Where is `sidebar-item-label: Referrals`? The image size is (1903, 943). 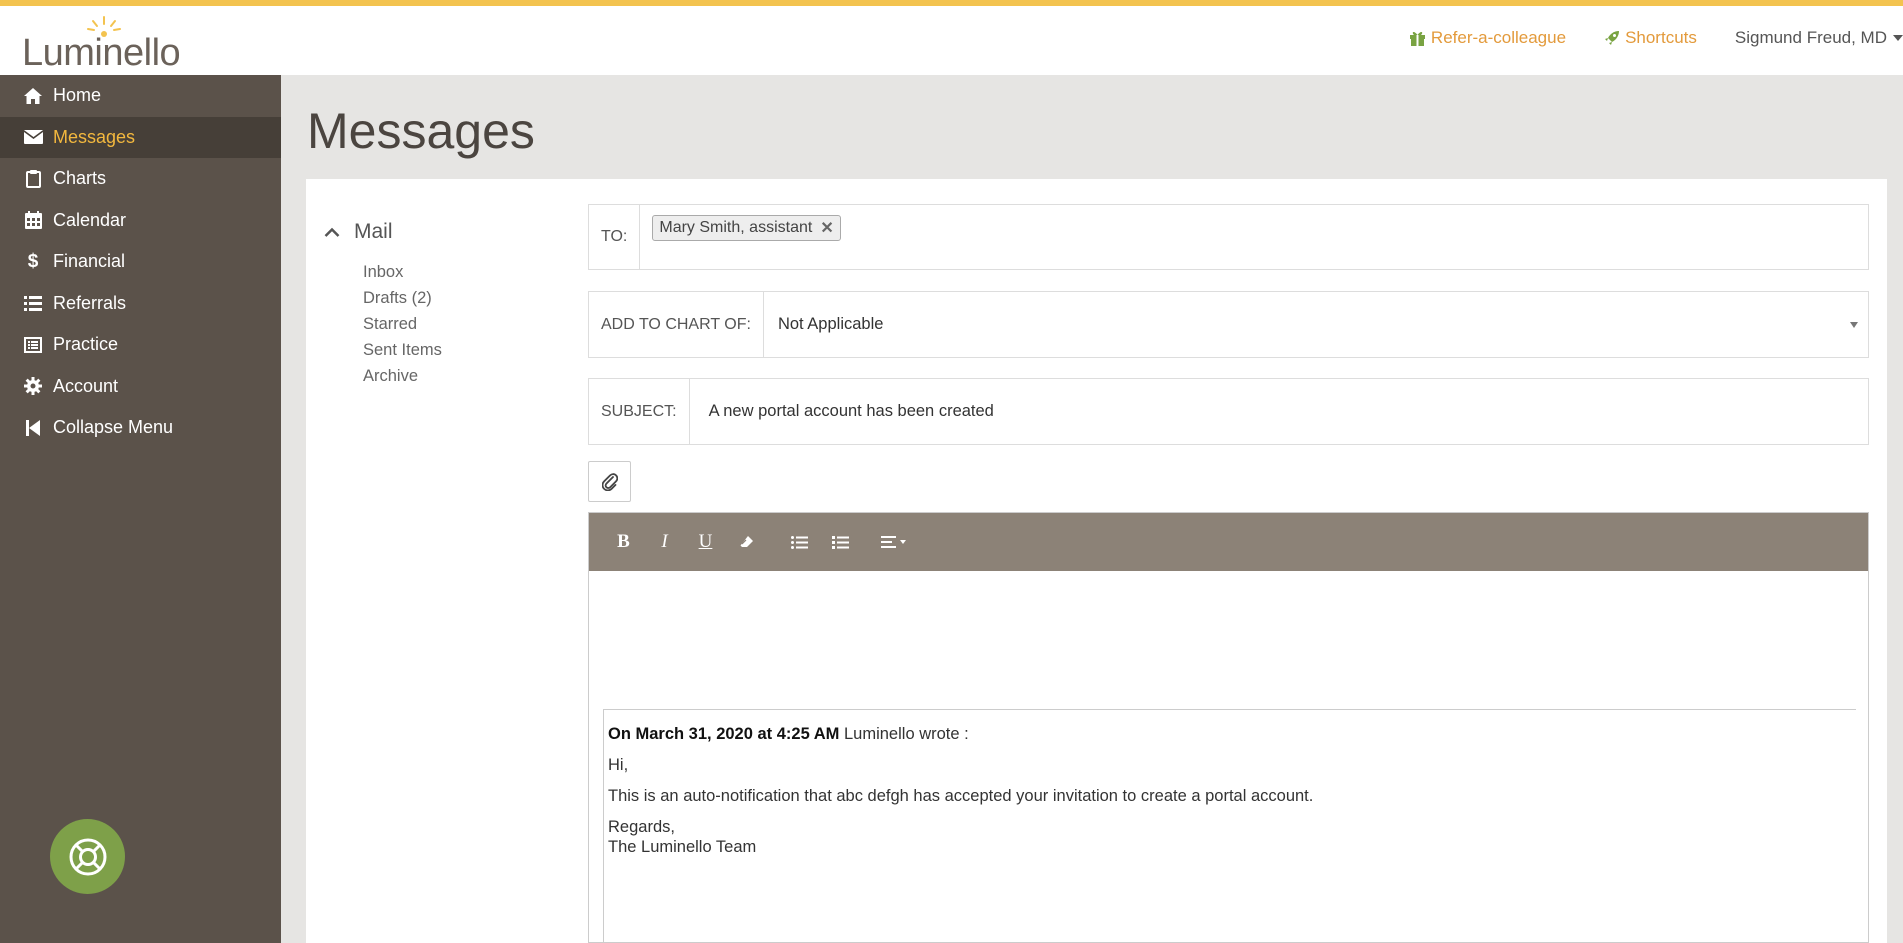
sidebar-item-label: Referrals is located at coordinates (90, 302).